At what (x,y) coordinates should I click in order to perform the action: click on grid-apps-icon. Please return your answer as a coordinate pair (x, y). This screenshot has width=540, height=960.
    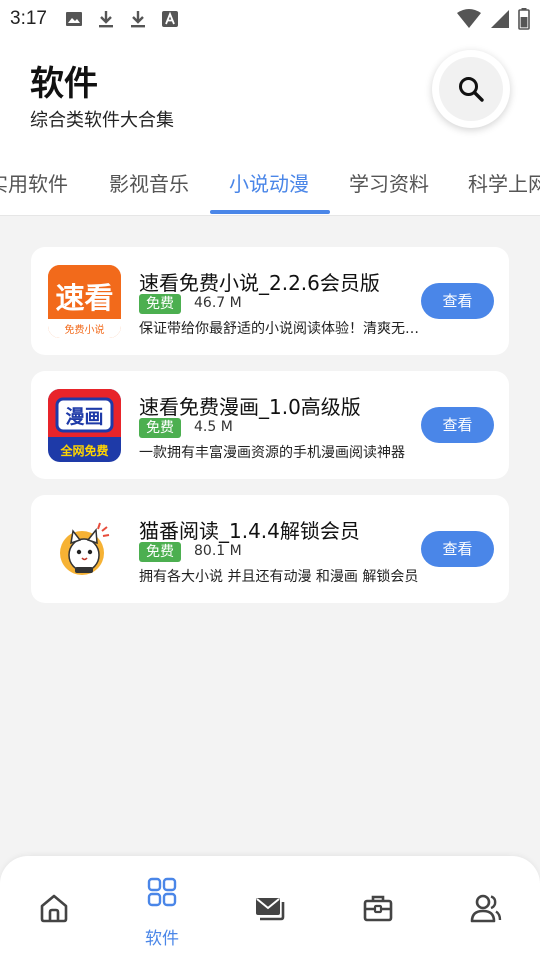
    Looking at the image, I should click on (162, 892).